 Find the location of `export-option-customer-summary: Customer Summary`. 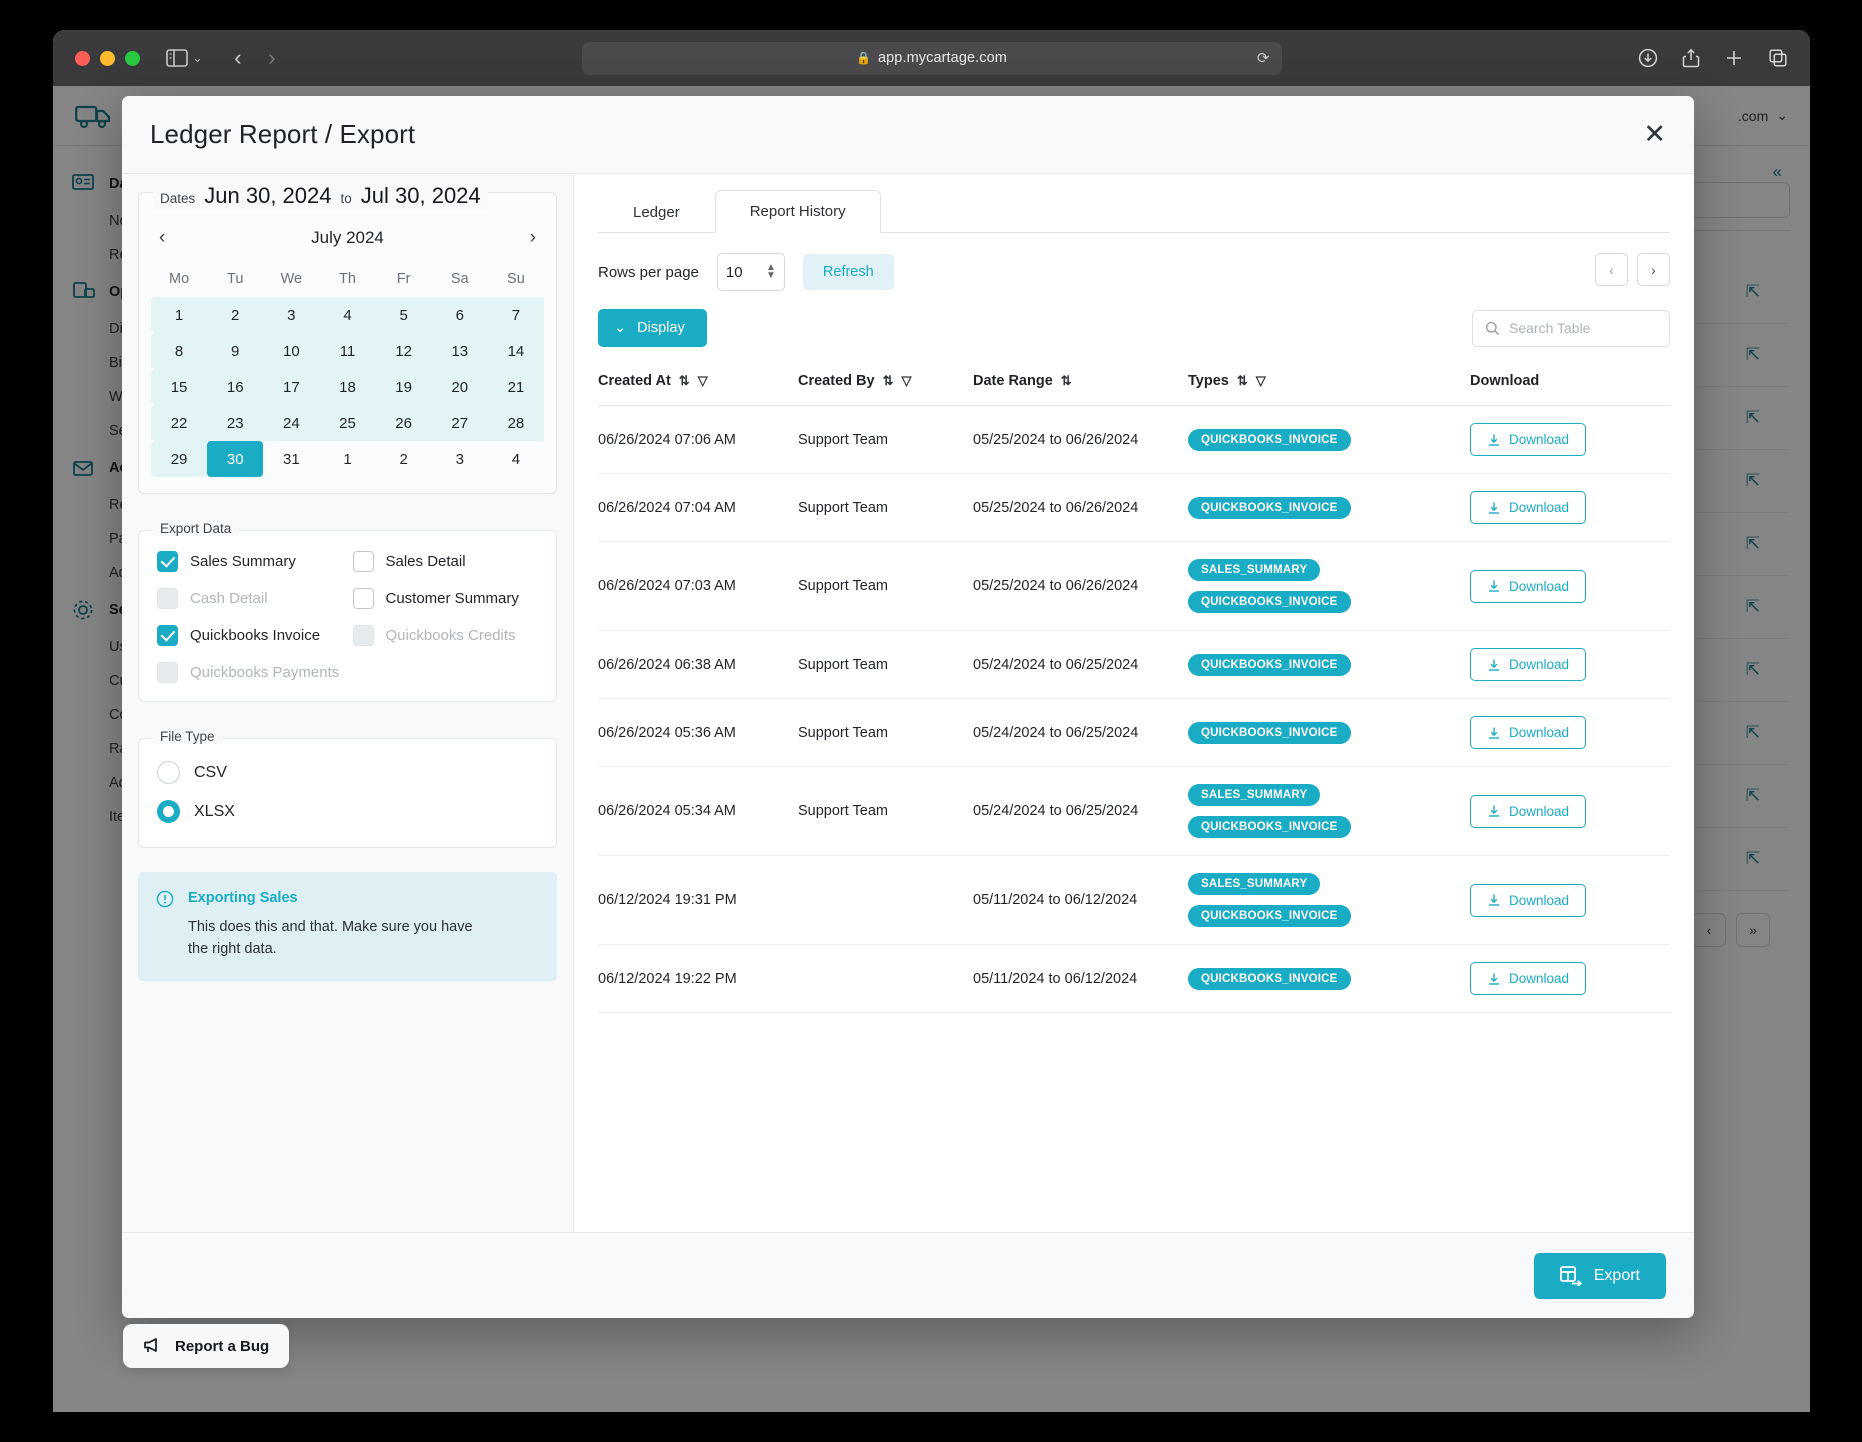

export-option-customer-summary: Customer Summary is located at coordinates (445, 598).